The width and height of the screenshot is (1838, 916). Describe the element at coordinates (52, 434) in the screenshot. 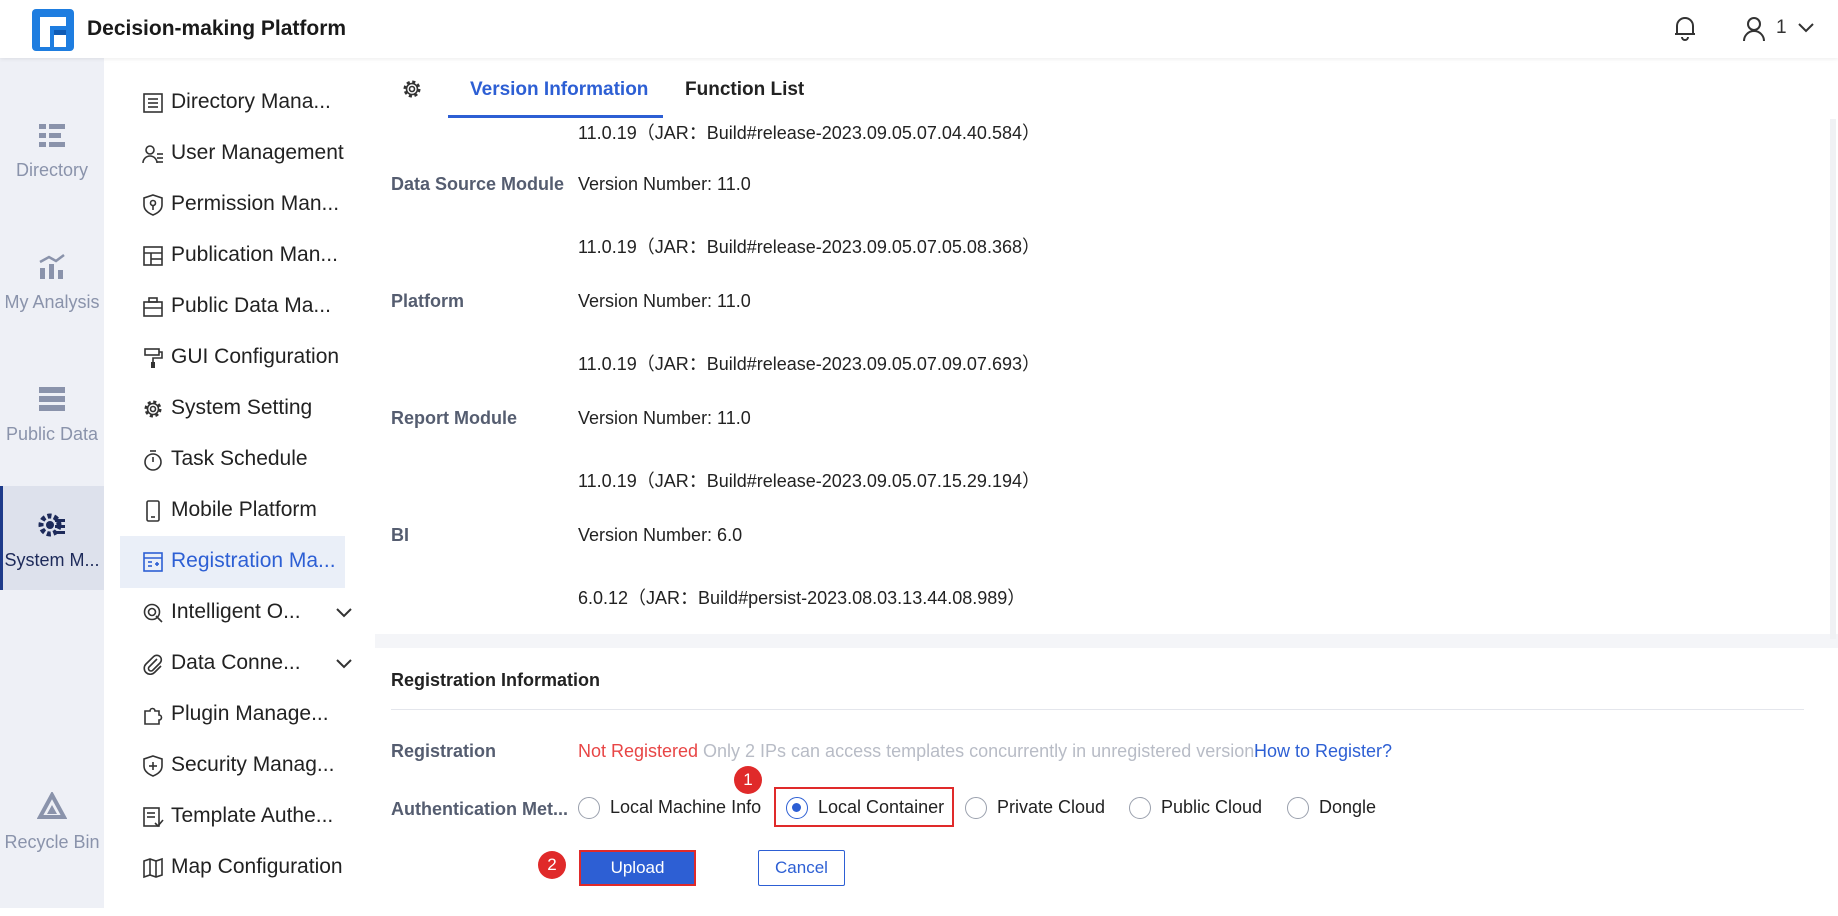

I see `rail-item-label: Public Data` at that location.